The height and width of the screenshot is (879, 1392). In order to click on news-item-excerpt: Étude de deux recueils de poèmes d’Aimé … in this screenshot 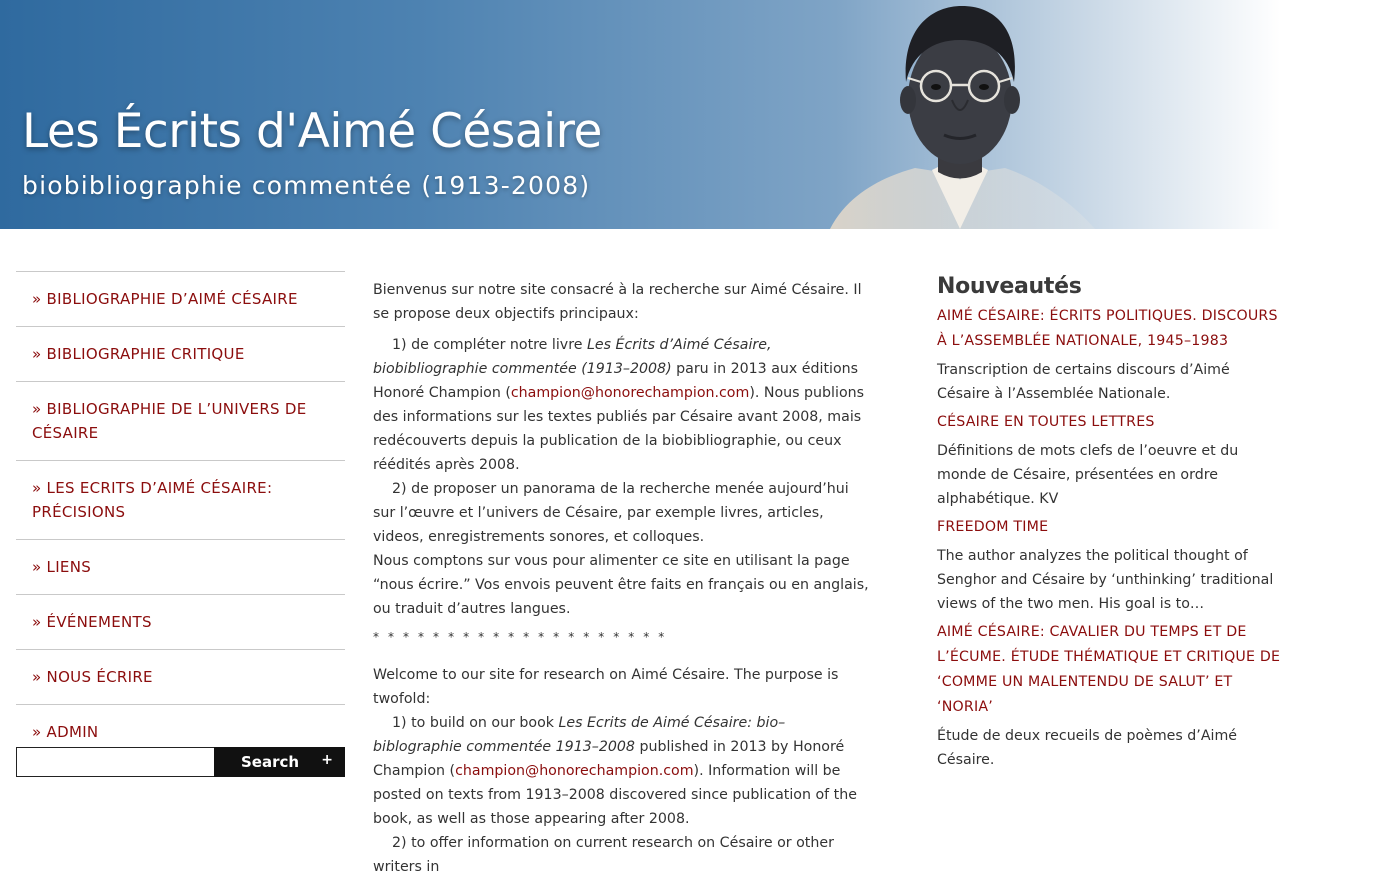, I will do `click(1087, 748)`.